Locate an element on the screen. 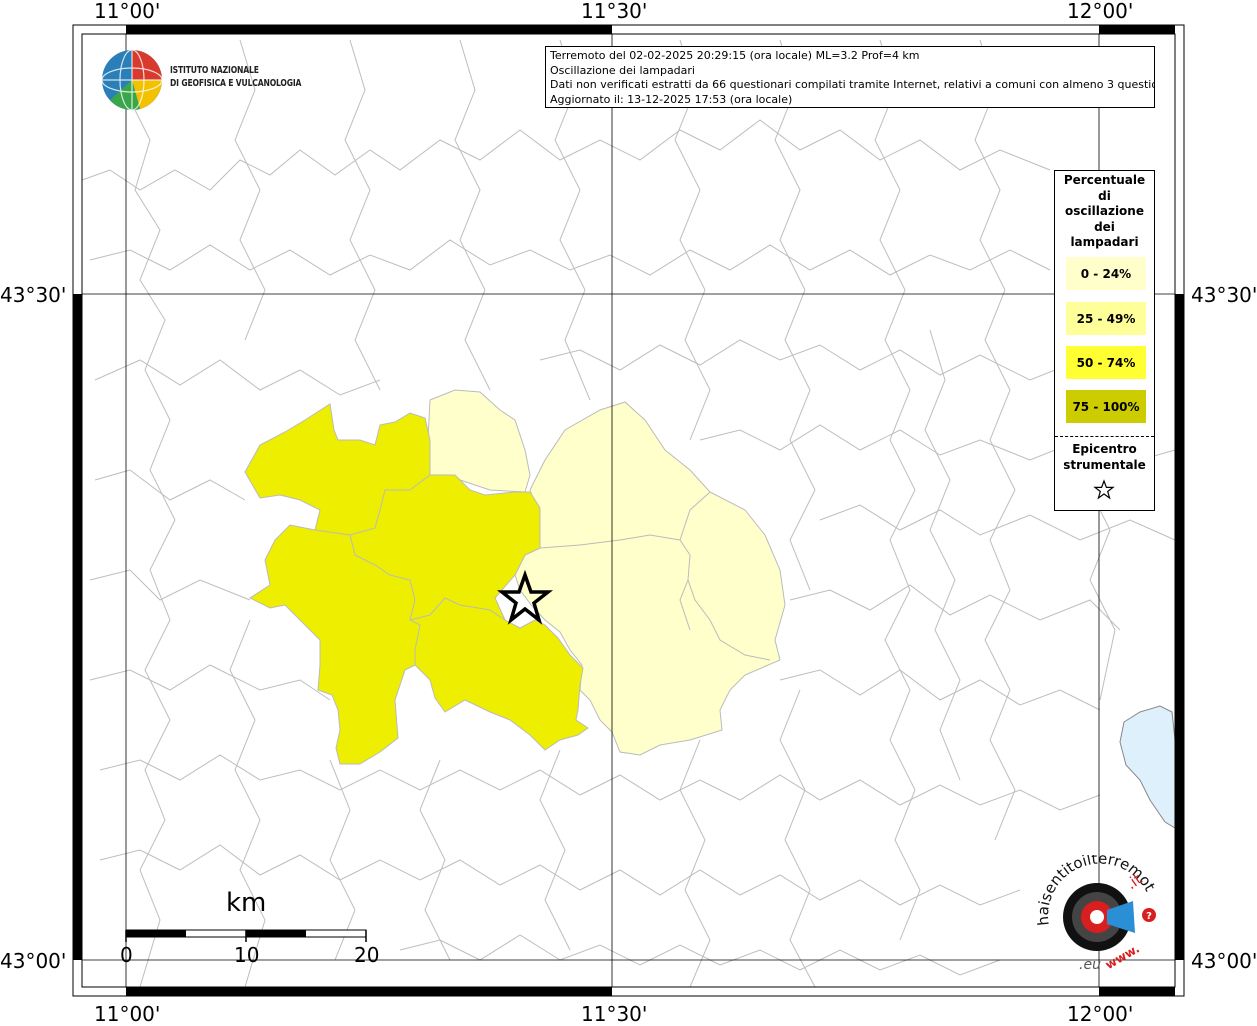  lat-label-right-1: 43°30' is located at coordinates (1224, 295).